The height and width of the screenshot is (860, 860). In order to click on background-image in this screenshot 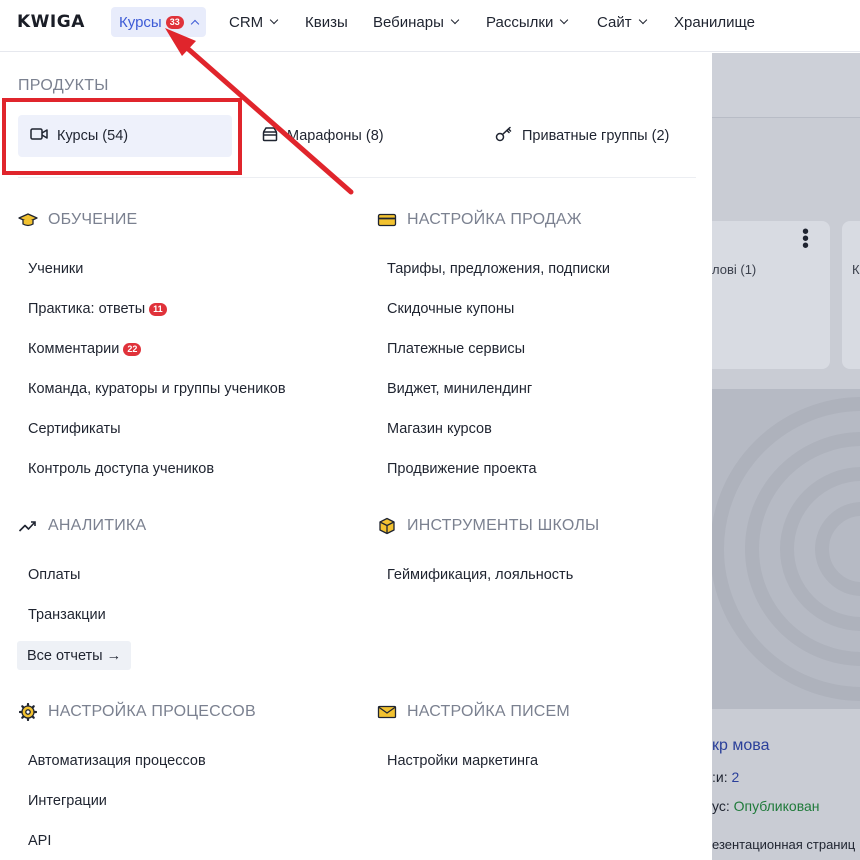, I will do `click(786, 549)`.